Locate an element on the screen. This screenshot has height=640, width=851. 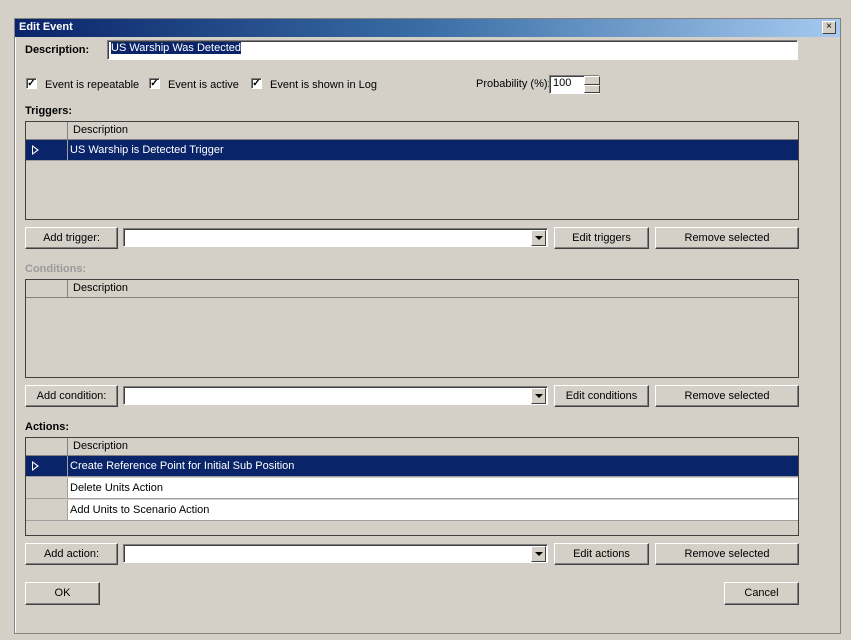
remove-action-button: Remove selected is located at coordinates (727, 554).